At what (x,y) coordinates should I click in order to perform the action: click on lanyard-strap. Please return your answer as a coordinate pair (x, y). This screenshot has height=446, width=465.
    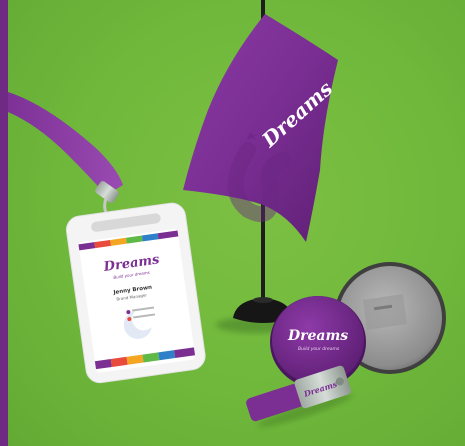
    Looking at the image, I should click on (65, 143).